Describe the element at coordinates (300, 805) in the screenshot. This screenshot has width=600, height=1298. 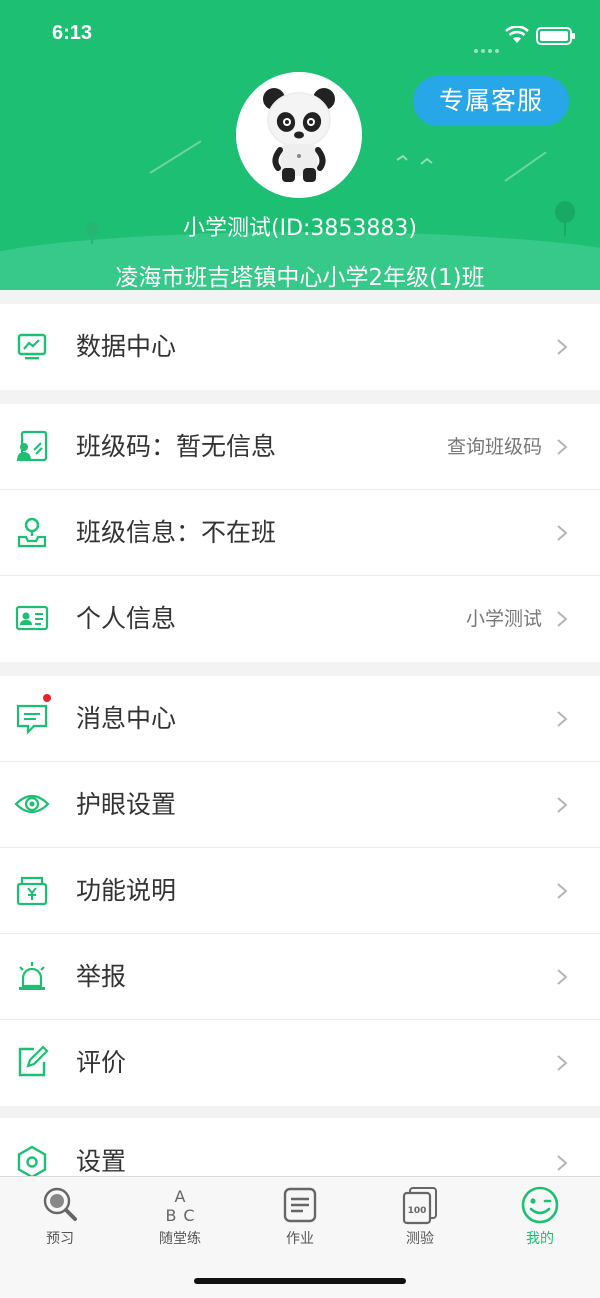
I see `menu-item-eye-care: 护眼设置` at that location.